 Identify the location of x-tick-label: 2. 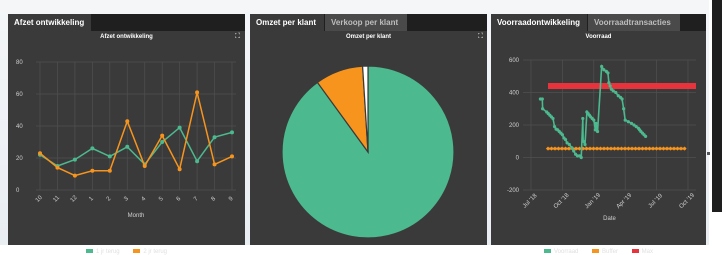
(109, 199).